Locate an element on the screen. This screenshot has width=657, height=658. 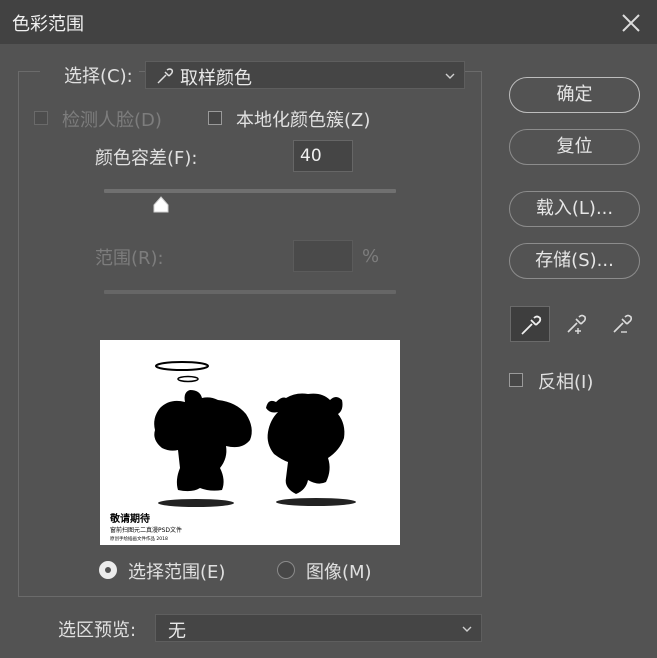
range-slider-track is located at coordinates (250, 292).